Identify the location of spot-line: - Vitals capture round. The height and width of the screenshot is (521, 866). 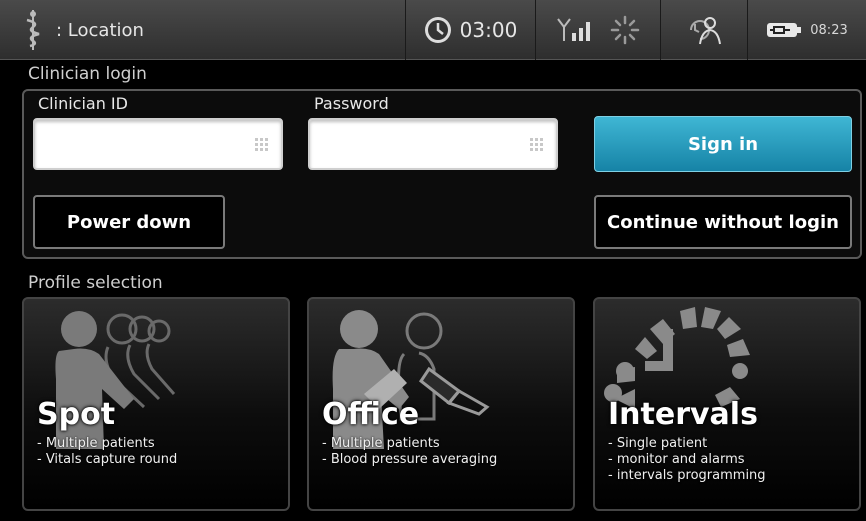
(107, 459).